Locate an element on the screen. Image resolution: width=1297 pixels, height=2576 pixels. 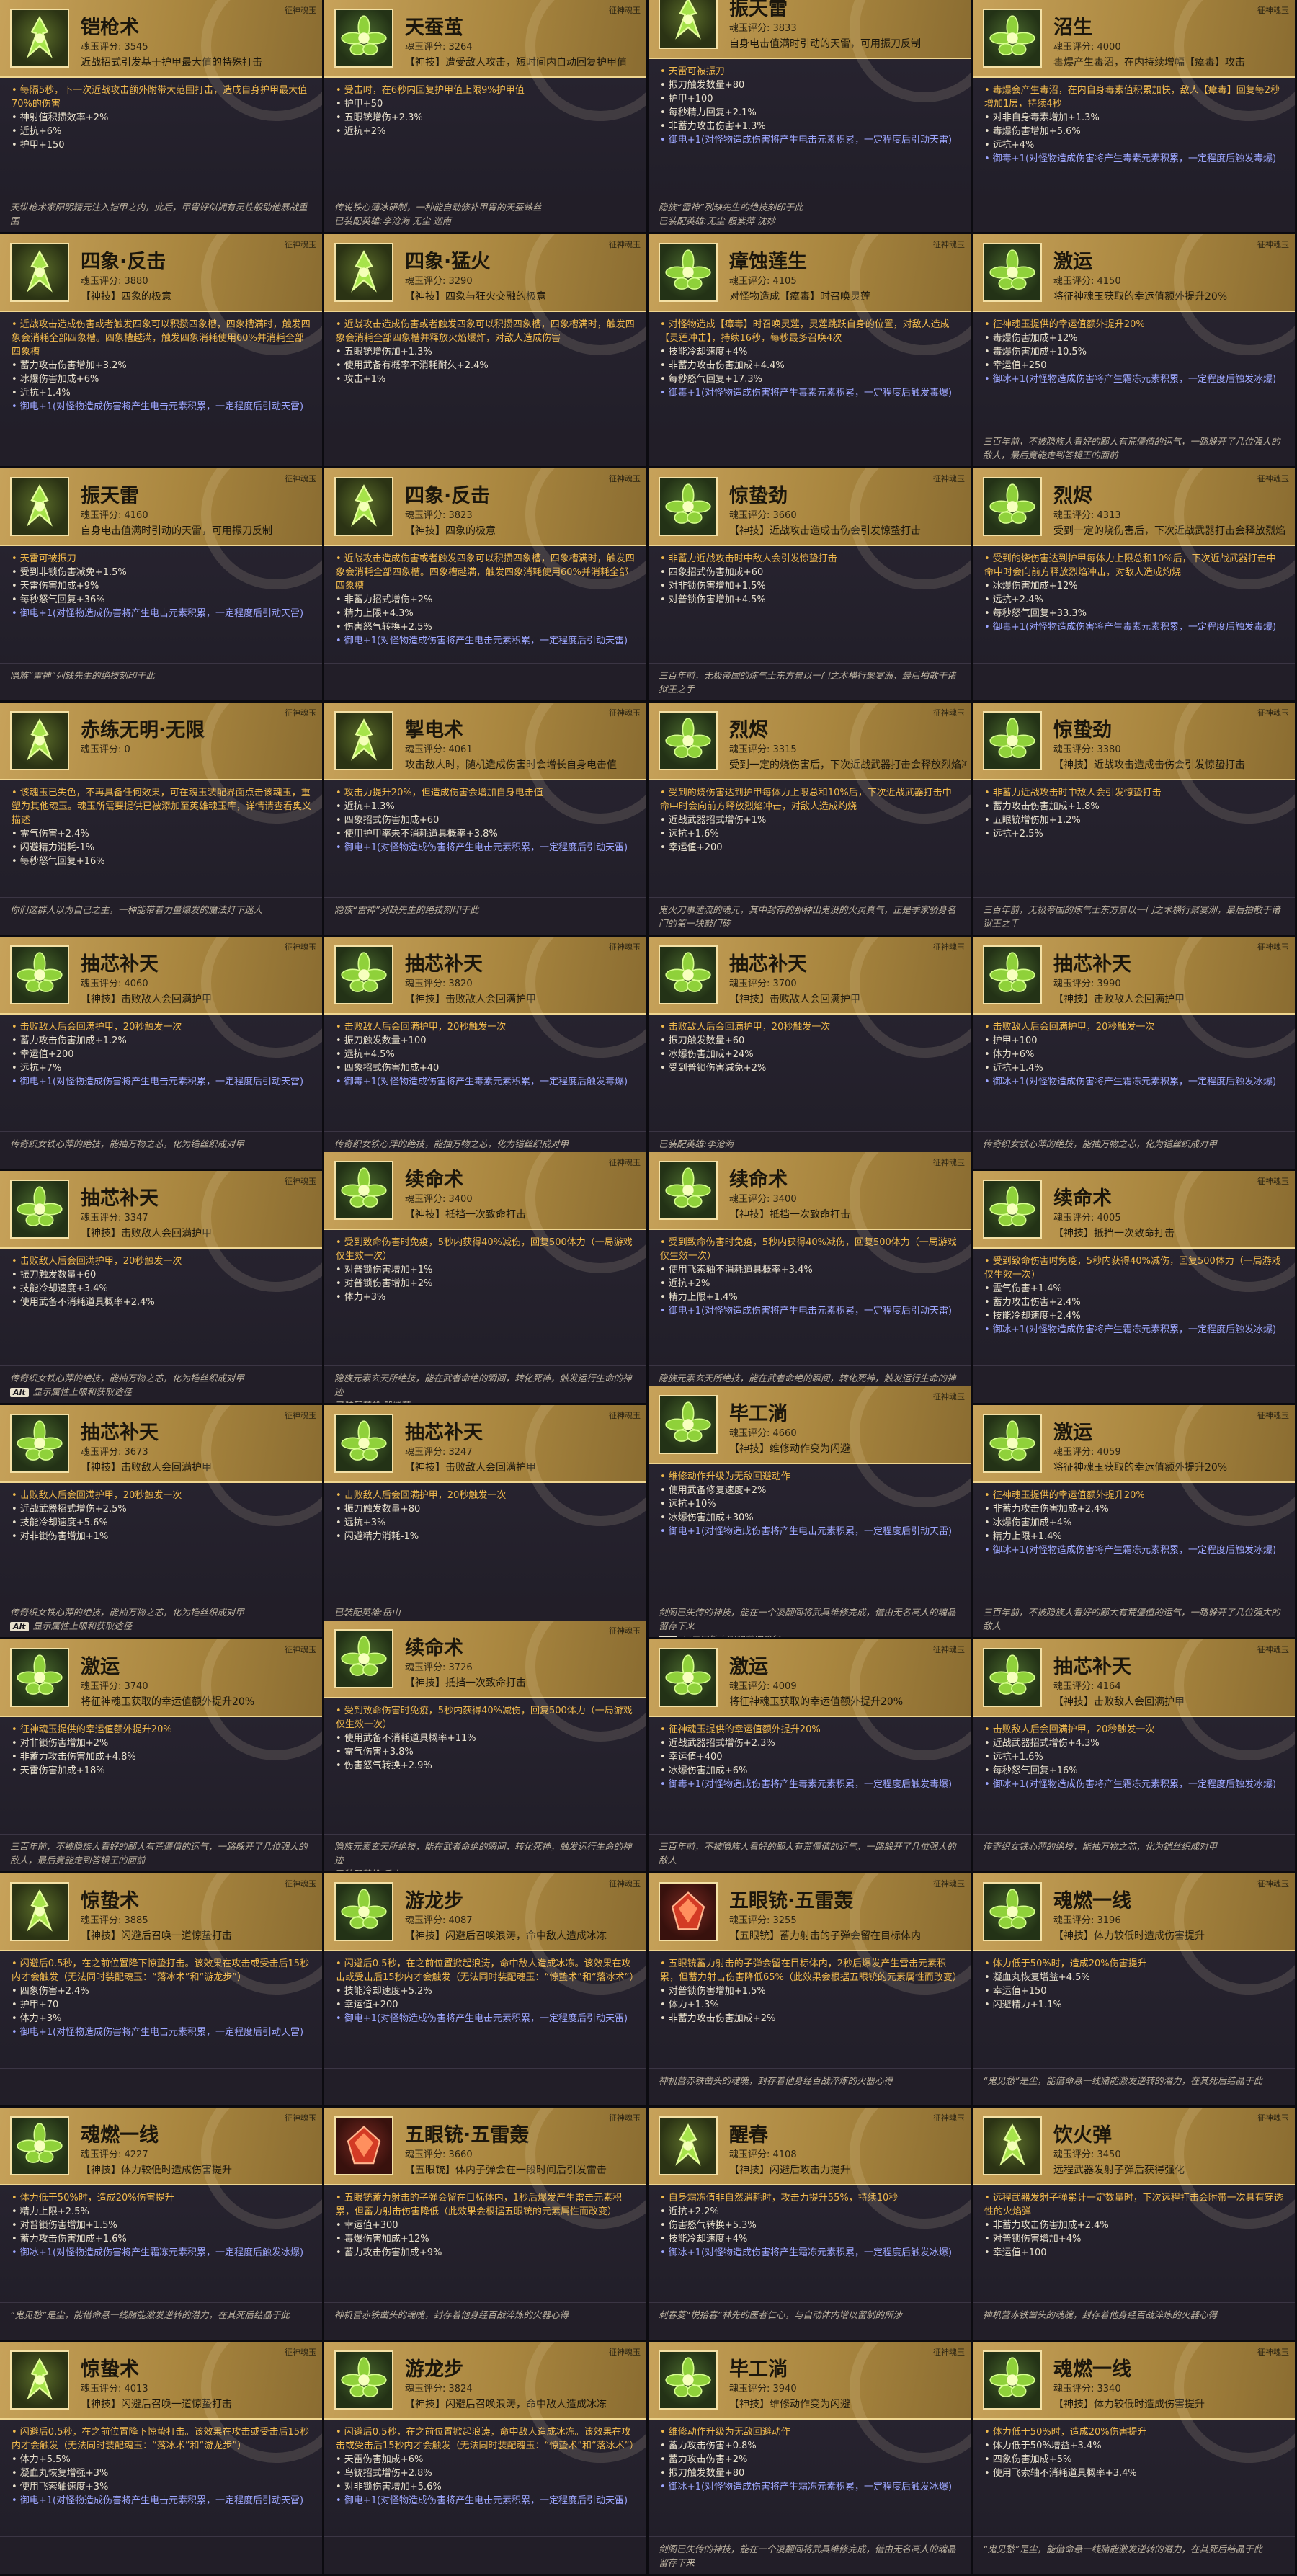
item-name: 抽芯补天 is located at coordinates (768, 964).